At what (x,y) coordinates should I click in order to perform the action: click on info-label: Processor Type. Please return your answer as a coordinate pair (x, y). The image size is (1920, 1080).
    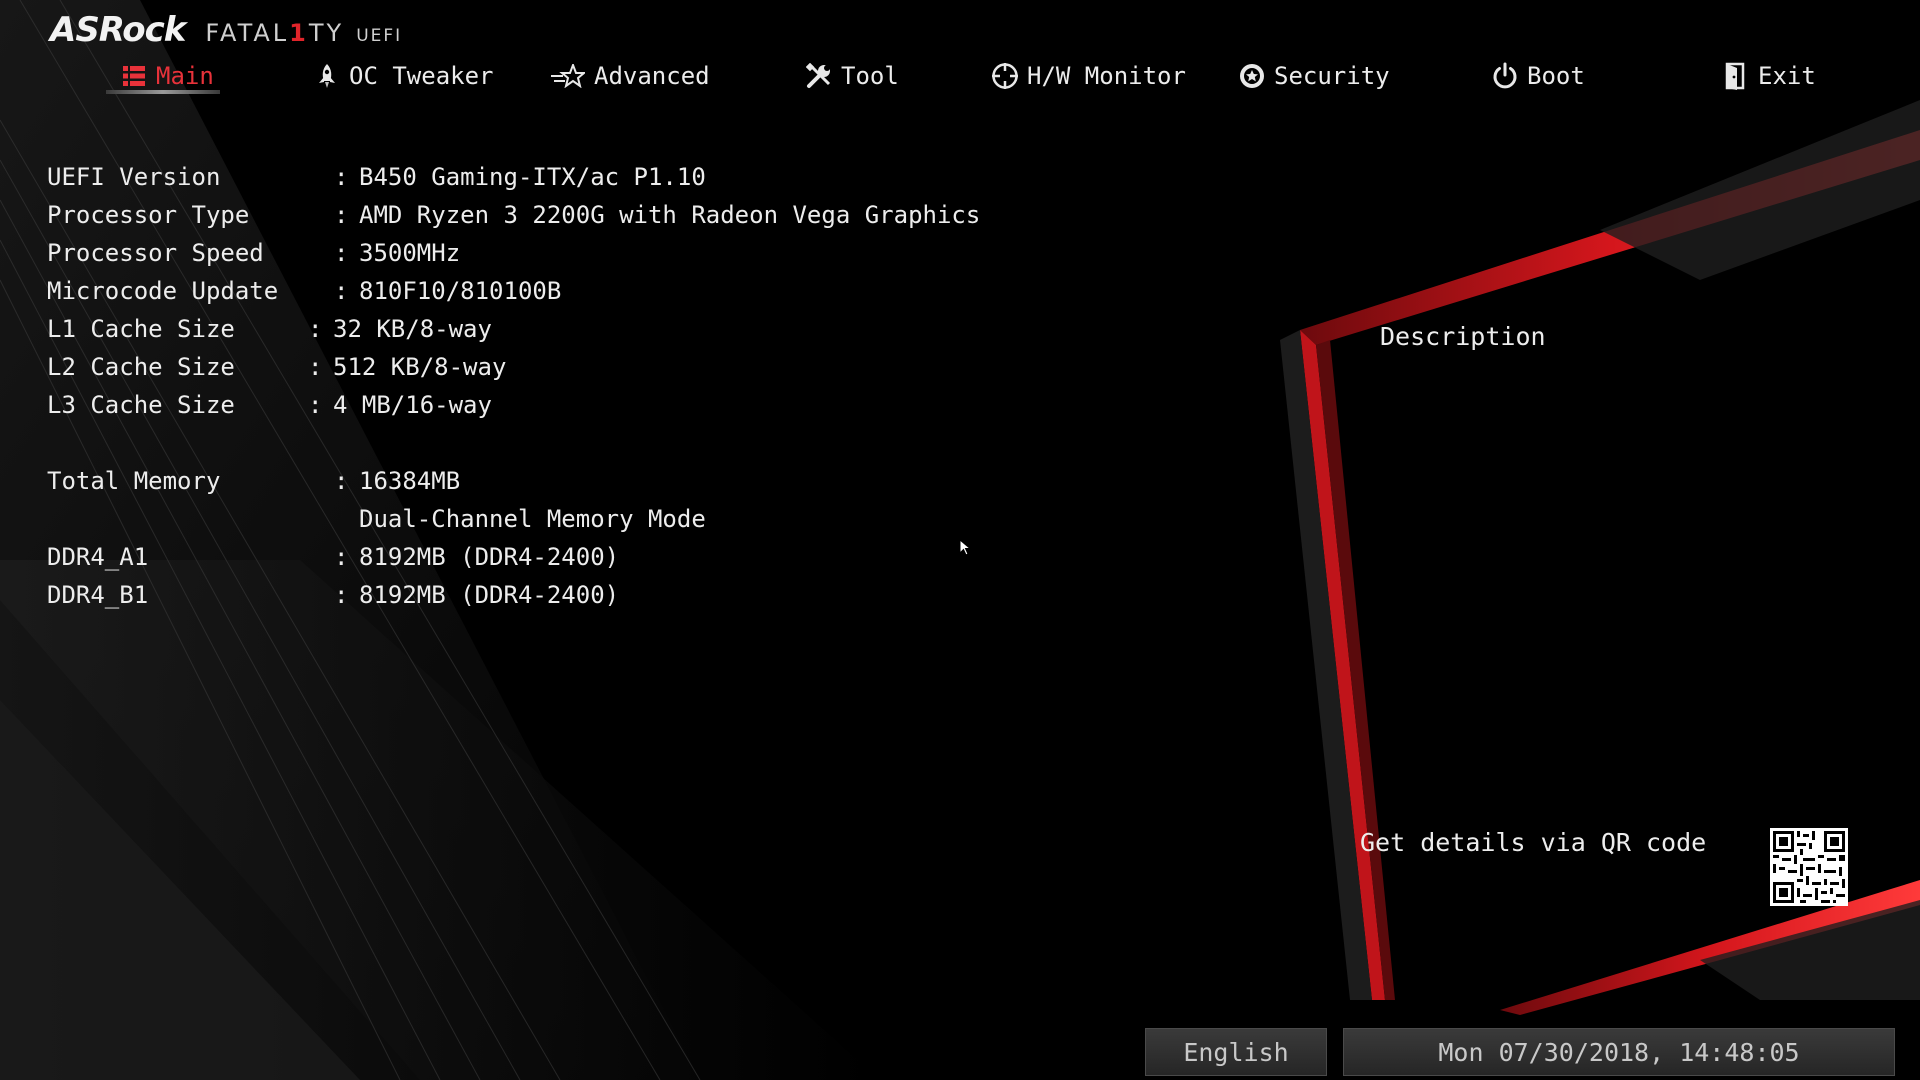
    Looking at the image, I should click on (148, 215).